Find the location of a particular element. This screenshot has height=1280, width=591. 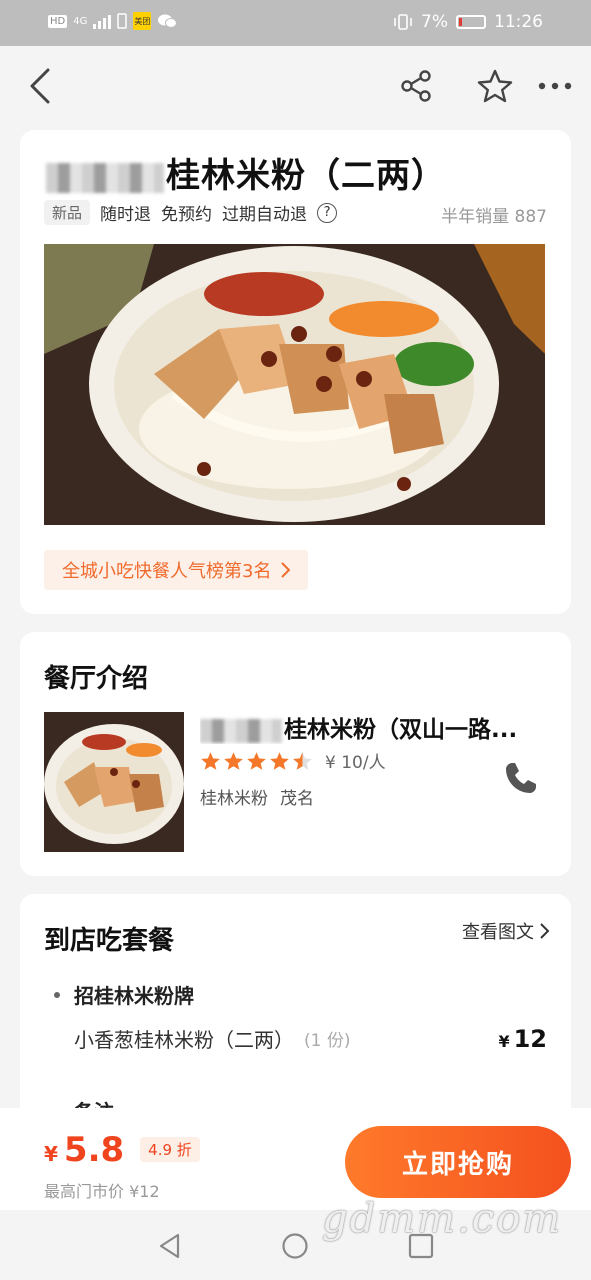

original-price: 最高门市价 ¥12 is located at coordinates (102, 1191).